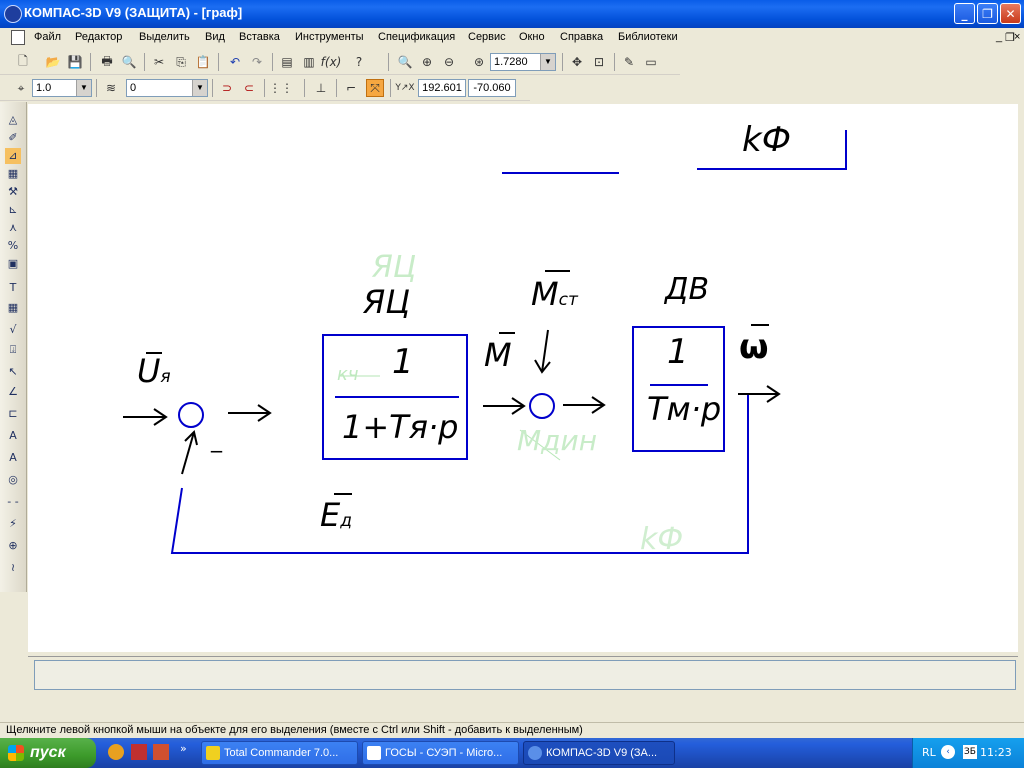 The width and height of the screenshot is (1024, 768). What do you see at coordinates (678, 352) in the screenshot?
I see `block-dv-numerator: 1` at bounding box center [678, 352].